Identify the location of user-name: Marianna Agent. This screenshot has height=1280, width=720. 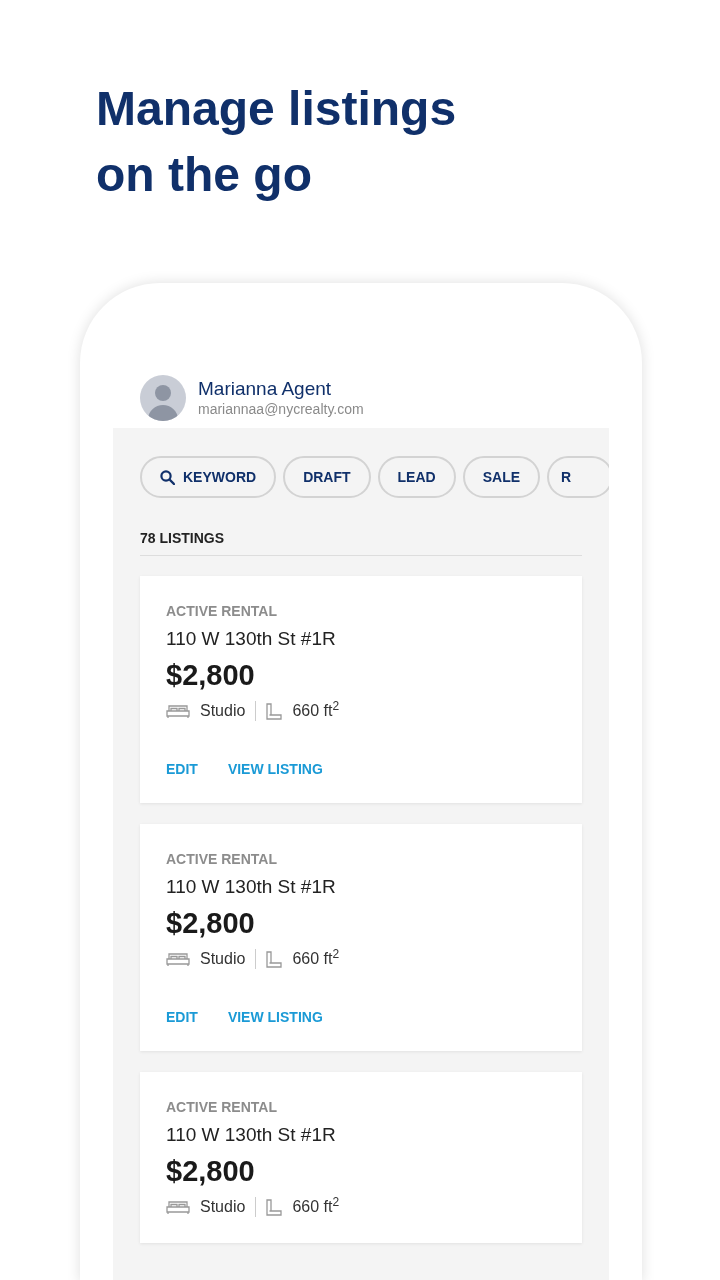
(265, 389).